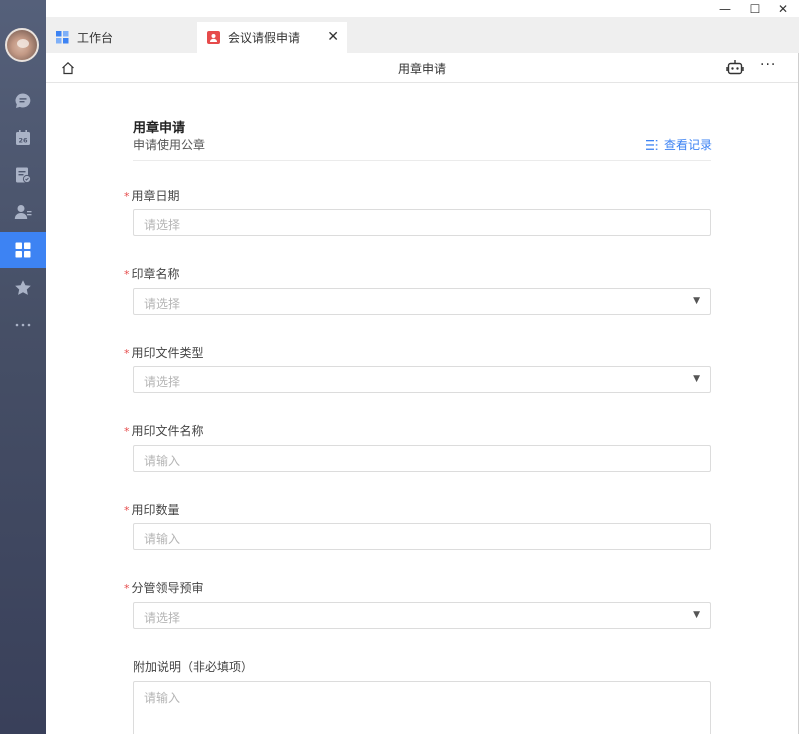 The height and width of the screenshot is (734, 799). I want to click on calendar-icon: 26, so click(23, 137).